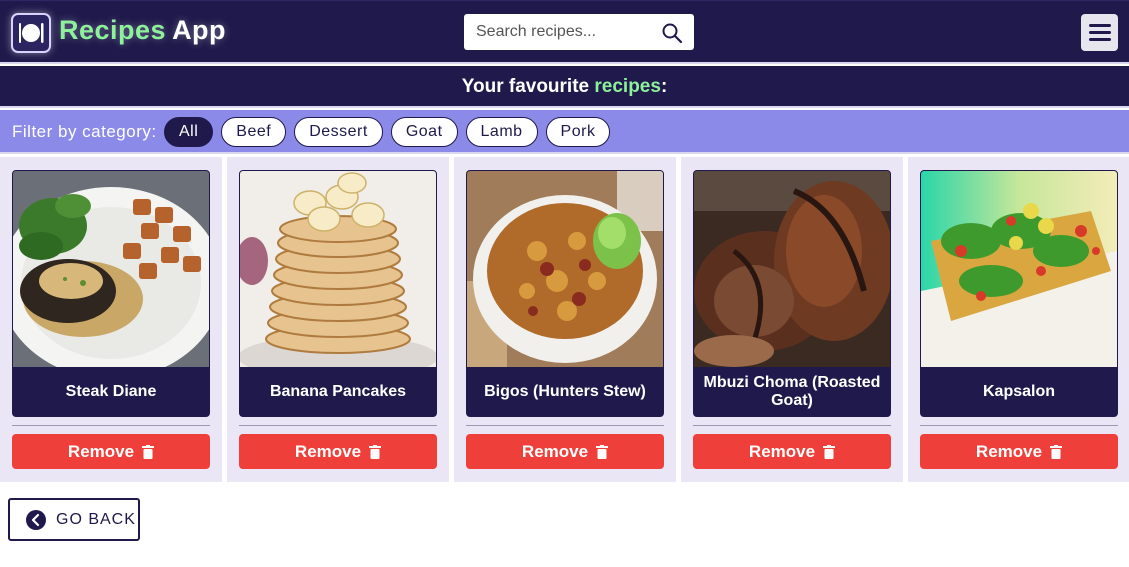 This screenshot has height=567, width=1129. I want to click on banana-pancakes-photo, so click(338, 269).